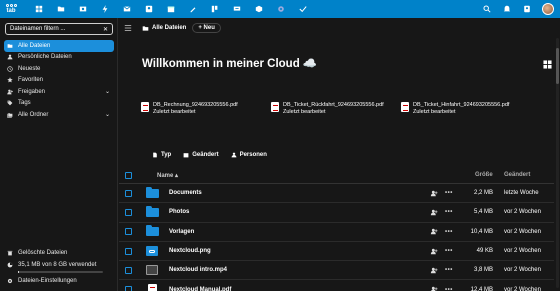 This screenshot has height=291, width=560. Describe the element at coordinates (336, 252) in the screenshot. I see `table-row: Nextcloud.png ••• 49 KB vor 2 Wochen` at that location.